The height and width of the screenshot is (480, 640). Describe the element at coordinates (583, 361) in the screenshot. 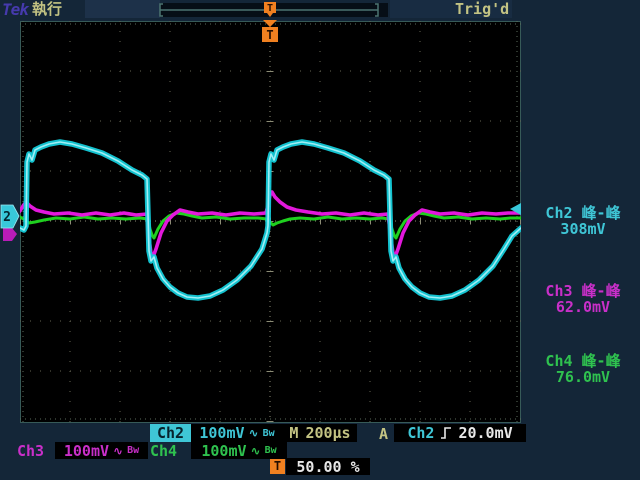

I see `measurement-ch4-label: Ch4 峰-峰` at that location.